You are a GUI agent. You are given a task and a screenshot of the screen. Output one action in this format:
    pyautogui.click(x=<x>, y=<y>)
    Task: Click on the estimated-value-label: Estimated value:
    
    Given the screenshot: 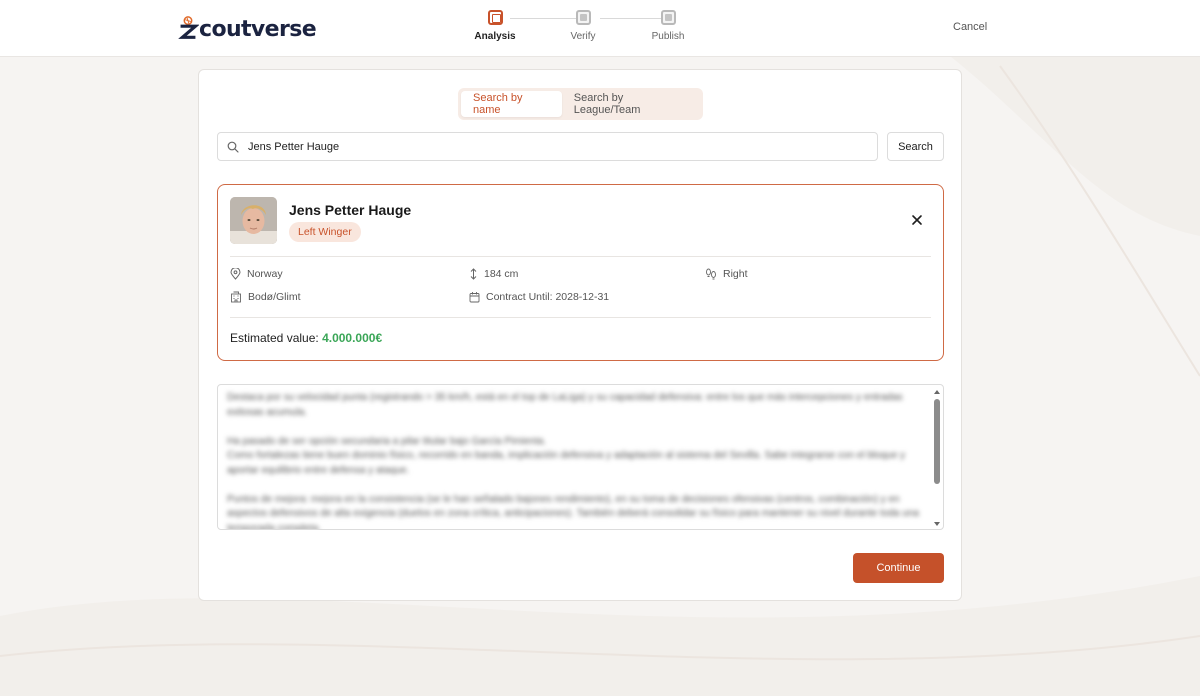 What is the action you would take?
    pyautogui.click(x=274, y=338)
    